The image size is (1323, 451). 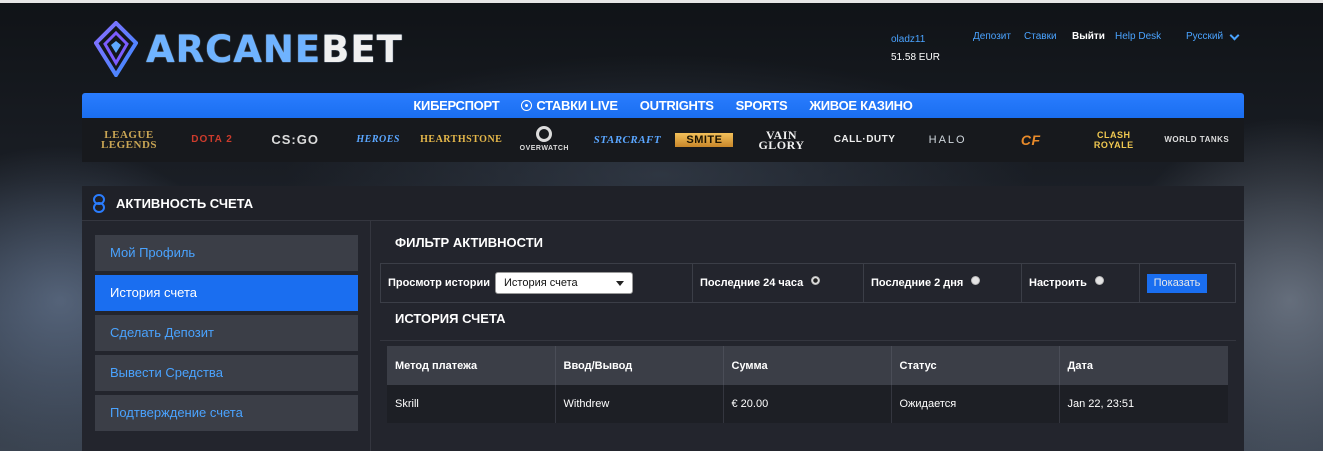 I want to click on nav-sports-label: SPORTS, so click(x=761, y=105).